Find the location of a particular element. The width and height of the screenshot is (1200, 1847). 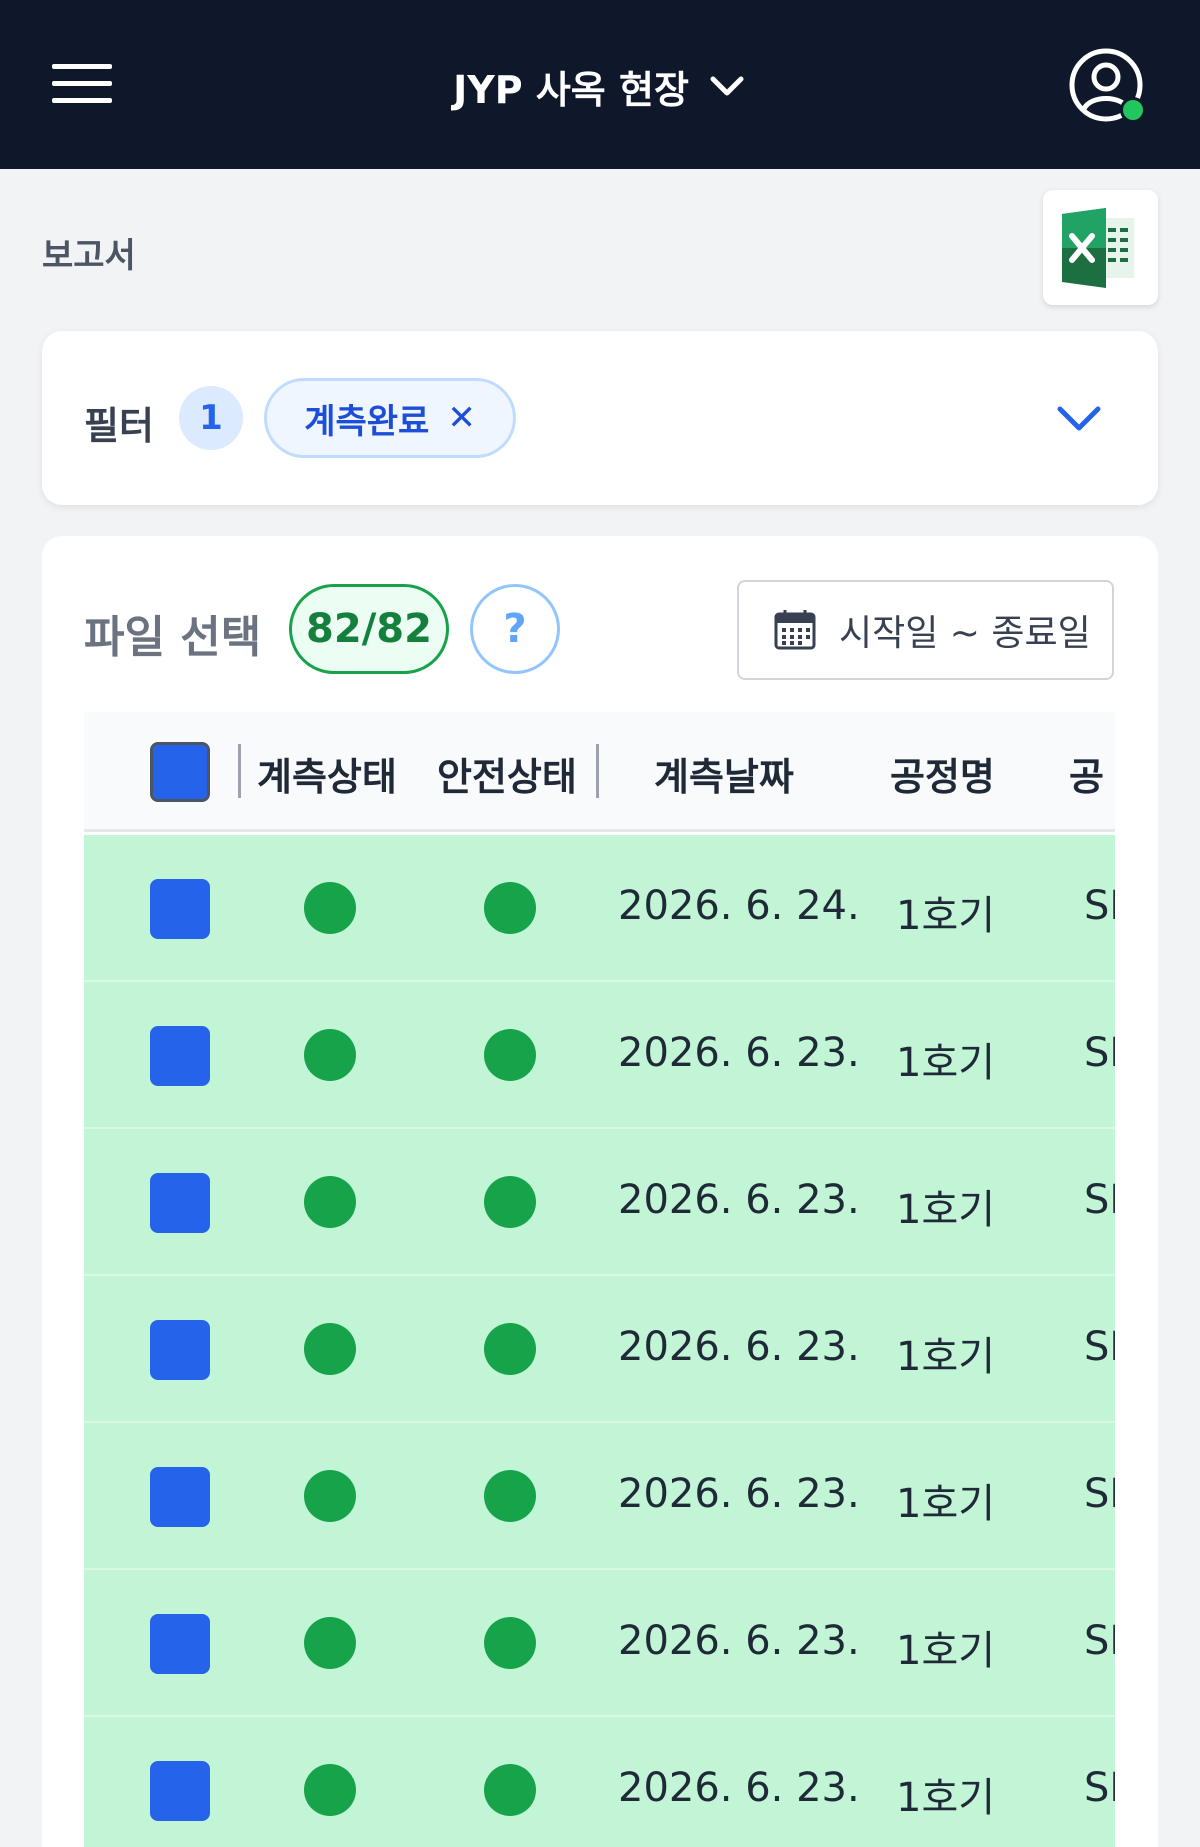

filter-chip: 계측완료 ✕ is located at coordinates (390, 418).